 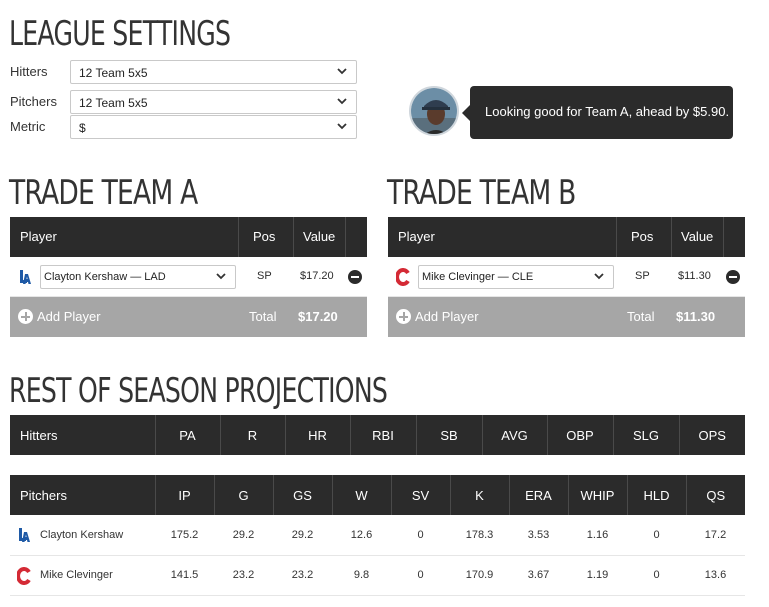 What do you see at coordinates (83, 495) in the screenshot?
I see `column-pitchers: Pitchers` at bounding box center [83, 495].